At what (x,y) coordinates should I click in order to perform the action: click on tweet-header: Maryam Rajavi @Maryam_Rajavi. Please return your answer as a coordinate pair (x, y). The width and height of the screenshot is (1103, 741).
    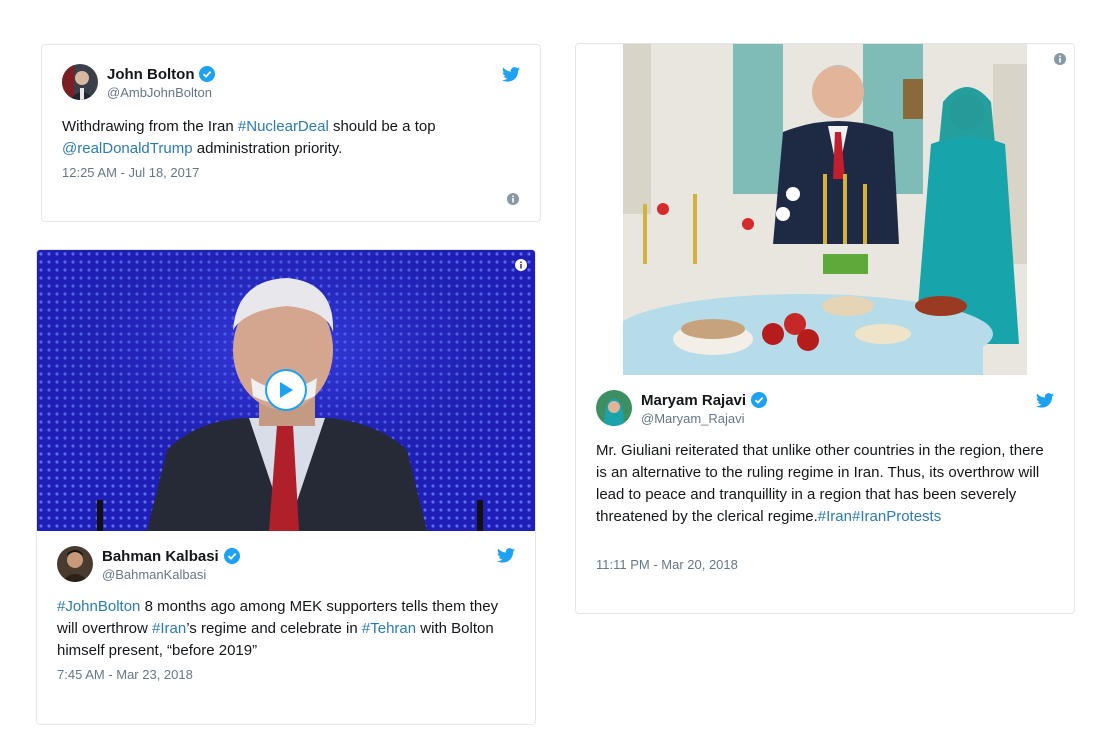
    Looking at the image, I should click on (682, 408).